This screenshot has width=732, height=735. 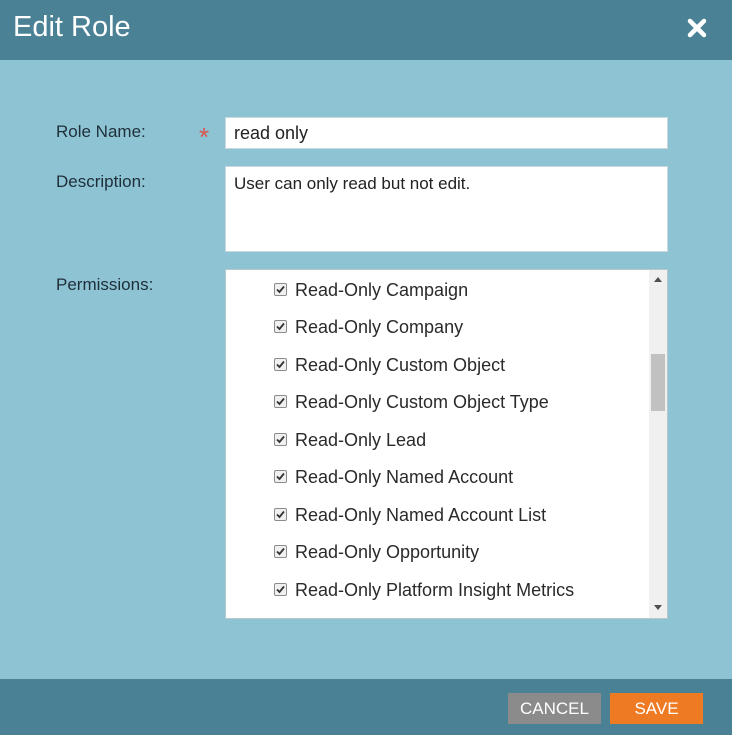 What do you see at coordinates (658, 382) in the screenshot?
I see `scrollbar-thumb` at bounding box center [658, 382].